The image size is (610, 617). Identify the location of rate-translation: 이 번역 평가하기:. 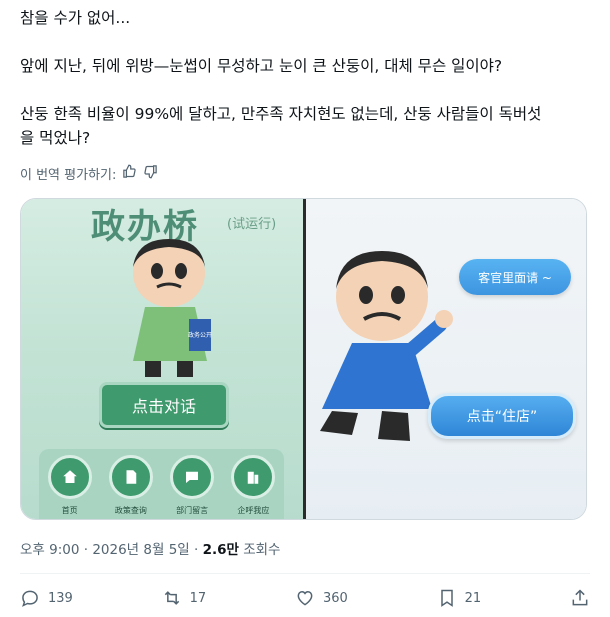
(89, 173).